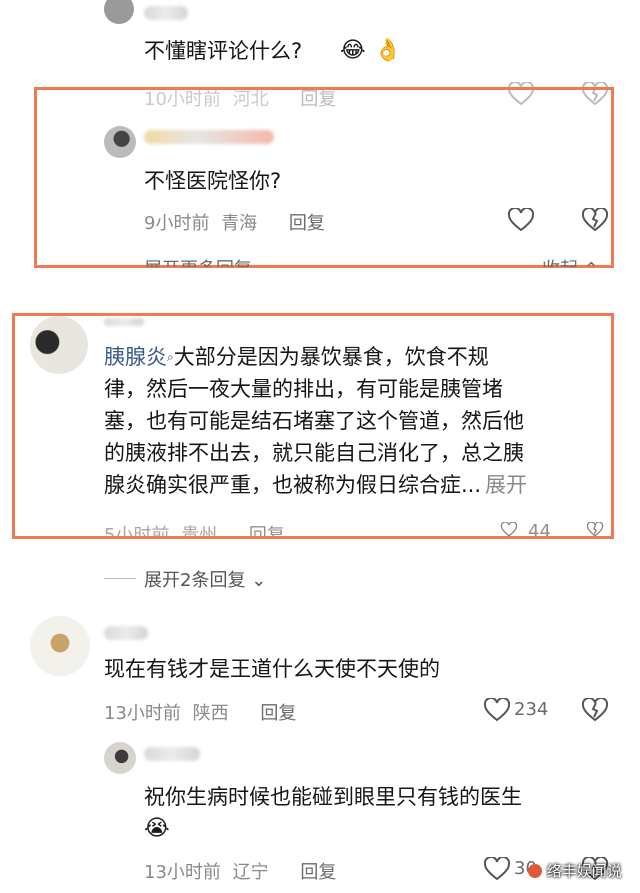 Image resolution: width=640 pixels, height=893 pixels. What do you see at coordinates (353, 50) in the screenshot?
I see `laughing-tears-emoji: 😂` at bounding box center [353, 50].